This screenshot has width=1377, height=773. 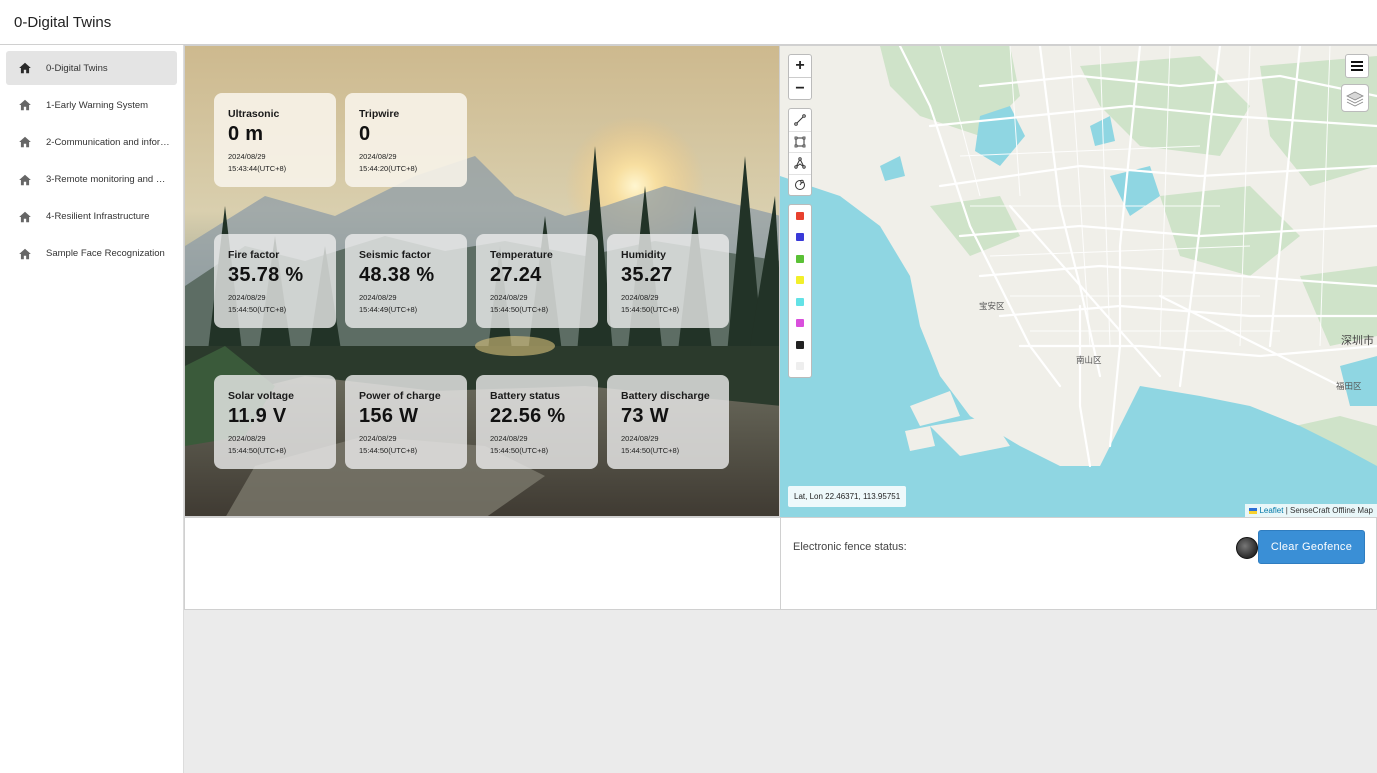 What do you see at coordinates (1355, 98) in the screenshot?
I see `layers-button` at bounding box center [1355, 98].